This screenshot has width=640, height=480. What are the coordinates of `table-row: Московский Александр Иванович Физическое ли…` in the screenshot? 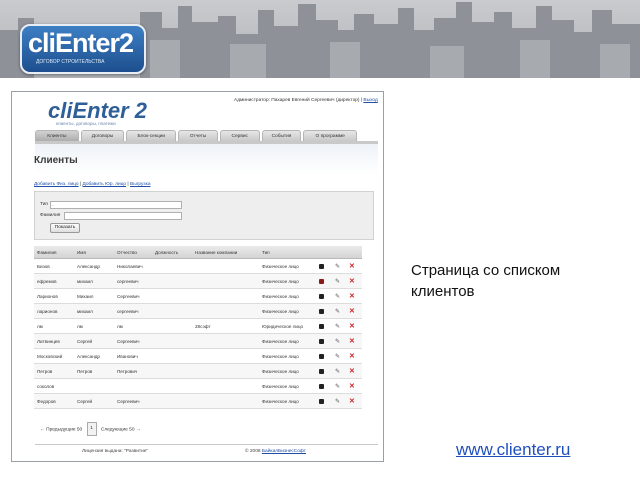 It's located at (198, 356).